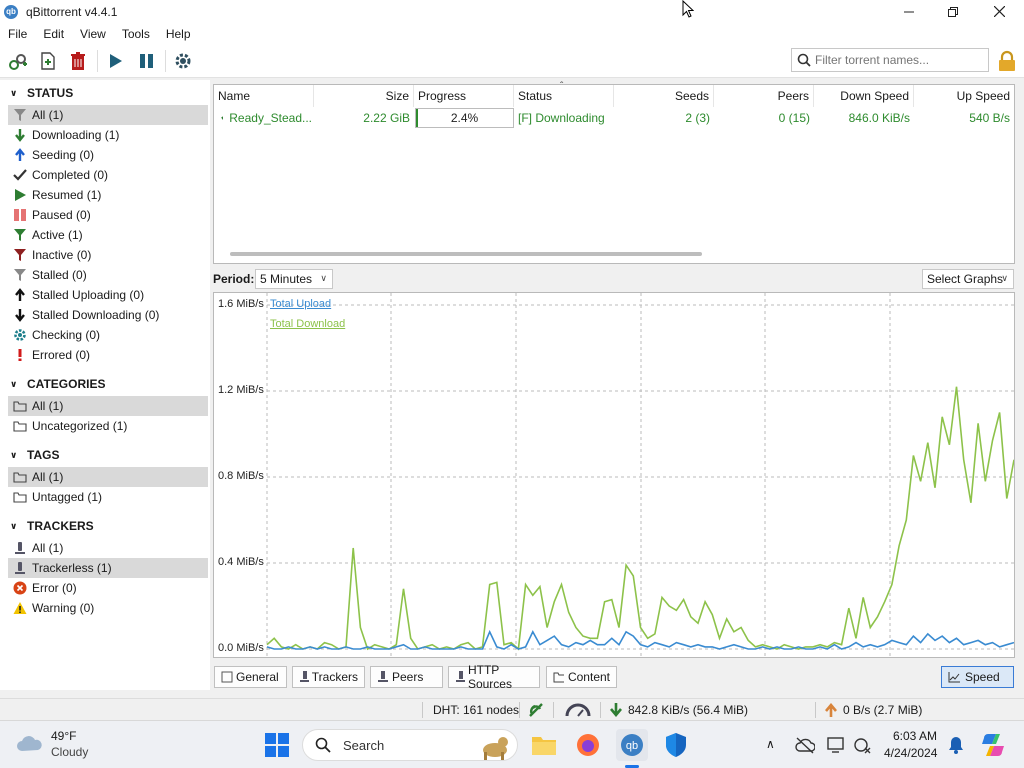 This screenshot has height=768, width=1024. What do you see at coordinates (250, 677) in the screenshot?
I see `tab-general: General` at bounding box center [250, 677].